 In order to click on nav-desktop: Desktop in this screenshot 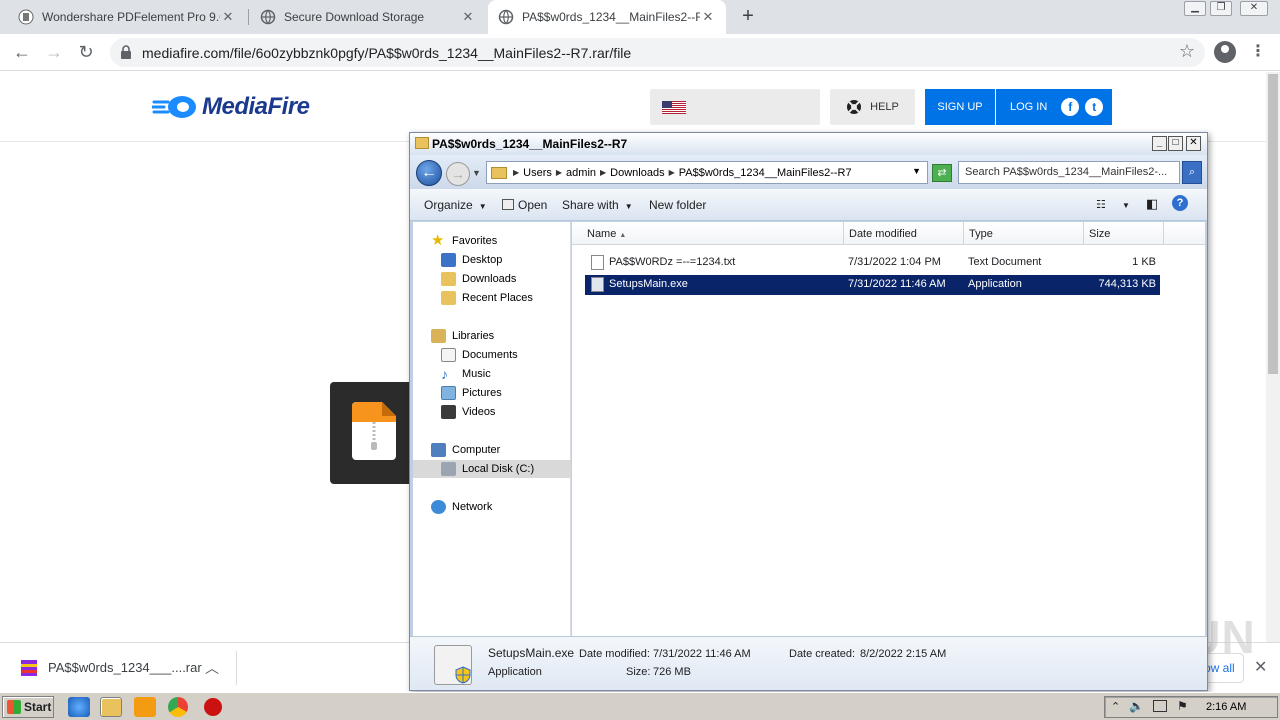, I will do `click(471, 260)`.